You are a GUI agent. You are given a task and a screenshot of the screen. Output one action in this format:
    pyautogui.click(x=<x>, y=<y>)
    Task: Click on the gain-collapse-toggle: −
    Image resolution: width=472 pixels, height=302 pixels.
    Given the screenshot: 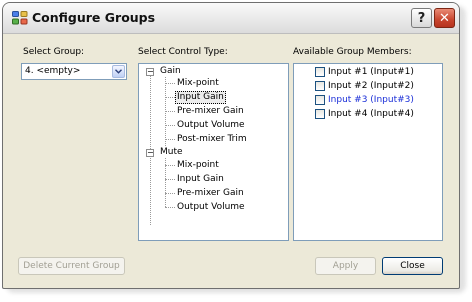 What is the action you would take?
    pyautogui.click(x=150, y=72)
    